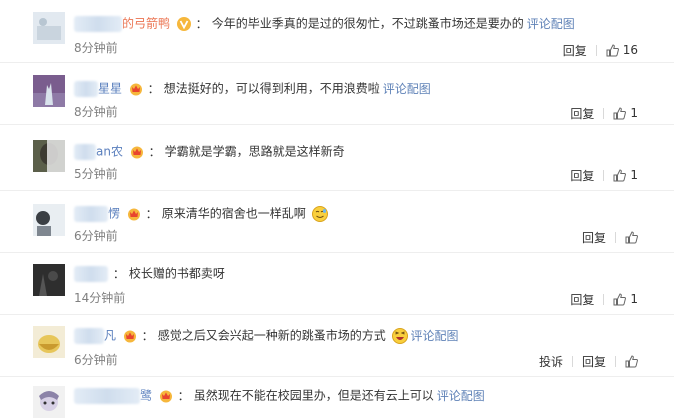 This screenshot has height=418, width=674. I want to click on comment-header: 星星 ：想法挺好的，可以得到利用，不用浪费啦 评论配图, so click(252, 88).